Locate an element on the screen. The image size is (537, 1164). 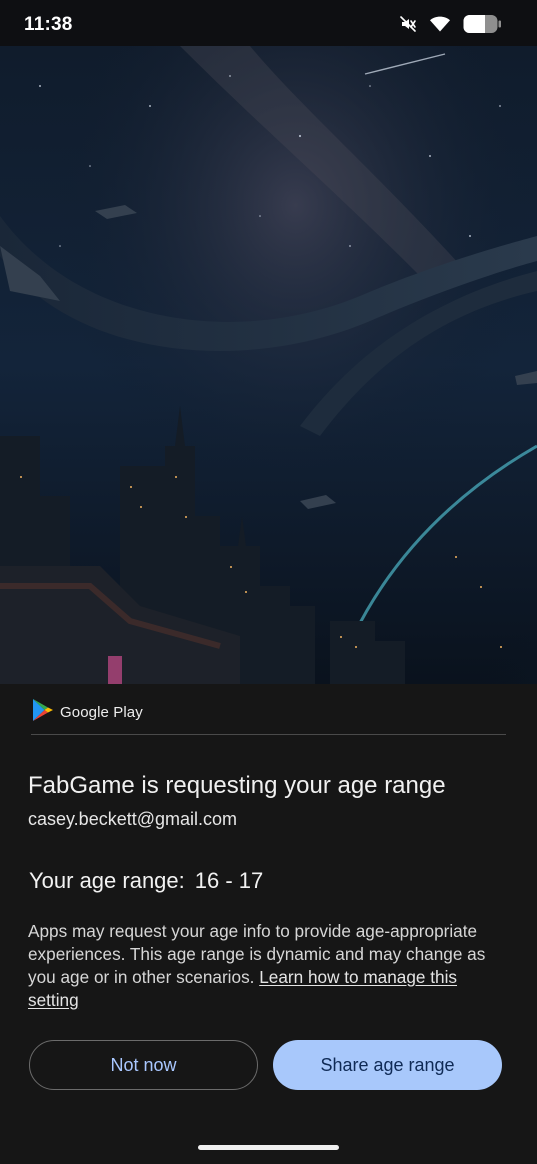
share-age-range-button: Share age range is located at coordinates (387, 1065).